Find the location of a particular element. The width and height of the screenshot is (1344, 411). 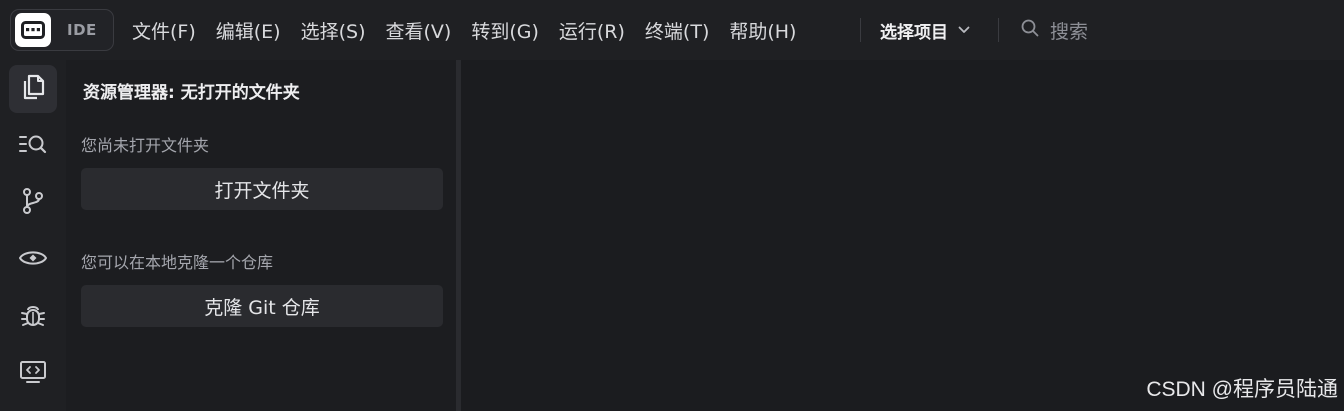

menu-selection: 选择(S) is located at coordinates (333, 30).